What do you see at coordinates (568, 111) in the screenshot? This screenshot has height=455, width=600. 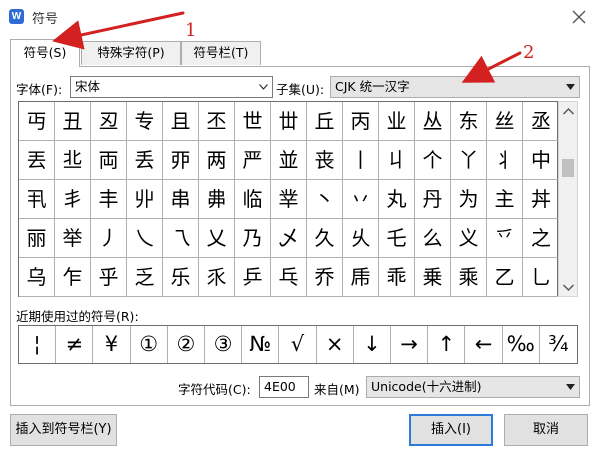 I see `scroll-up-icon` at bounding box center [568, 111].